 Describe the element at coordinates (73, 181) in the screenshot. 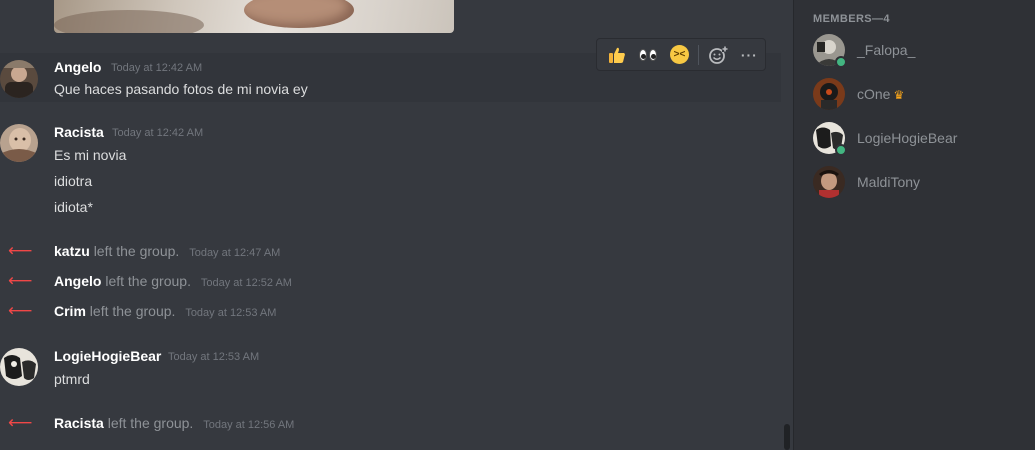

I see `message-text: idiotra` at that location.